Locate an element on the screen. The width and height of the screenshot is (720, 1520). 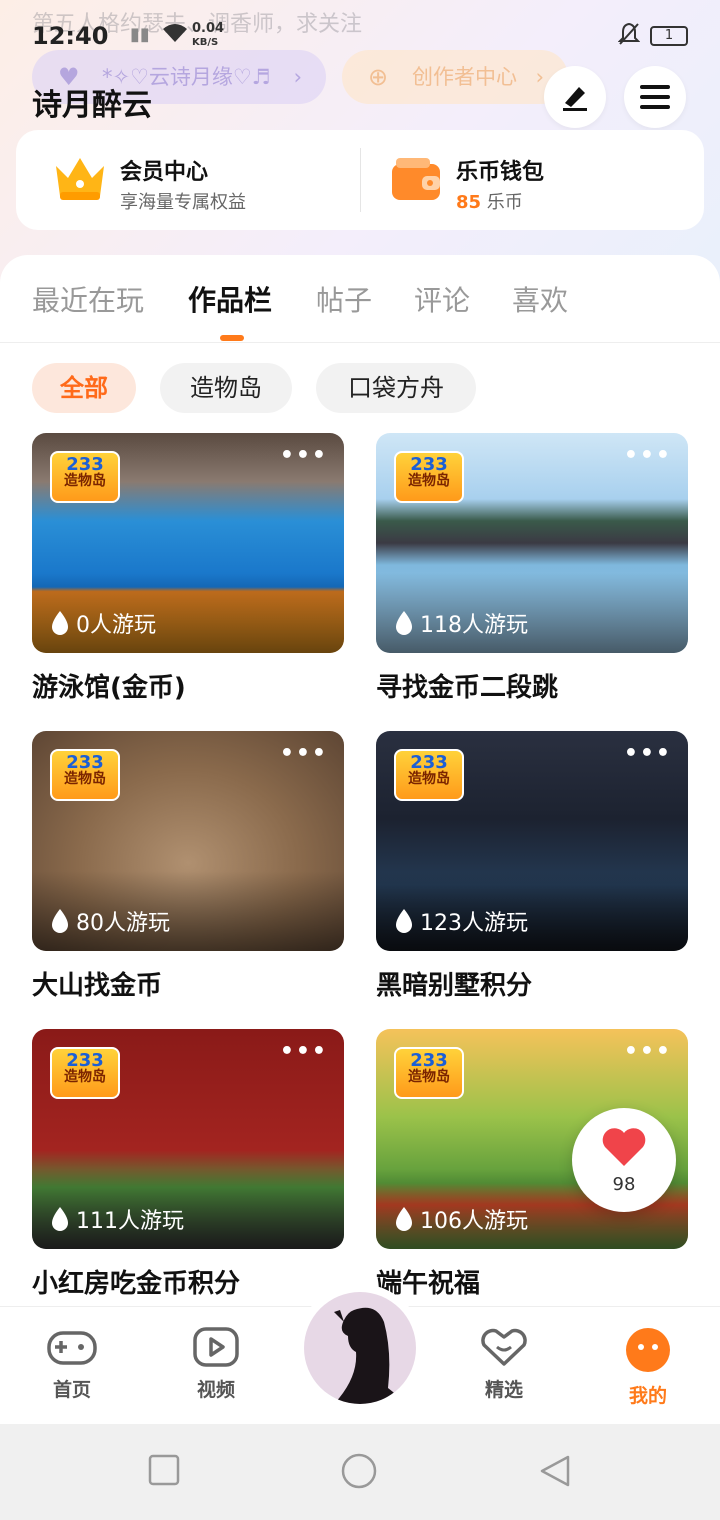
member-center-entry: 会员中心 享海量专属权益 is located at coordinates (202, 180).